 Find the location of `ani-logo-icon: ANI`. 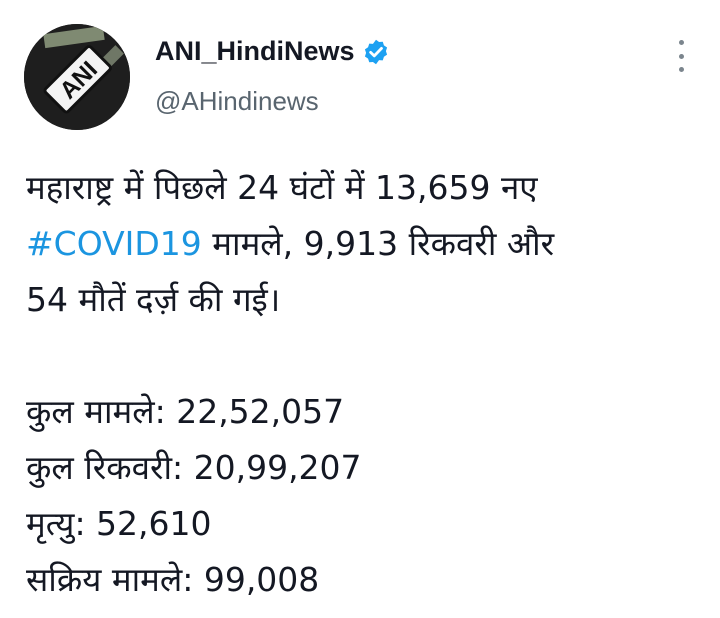

ani-logo-icon: ANI is located at coordinates (77, 77).